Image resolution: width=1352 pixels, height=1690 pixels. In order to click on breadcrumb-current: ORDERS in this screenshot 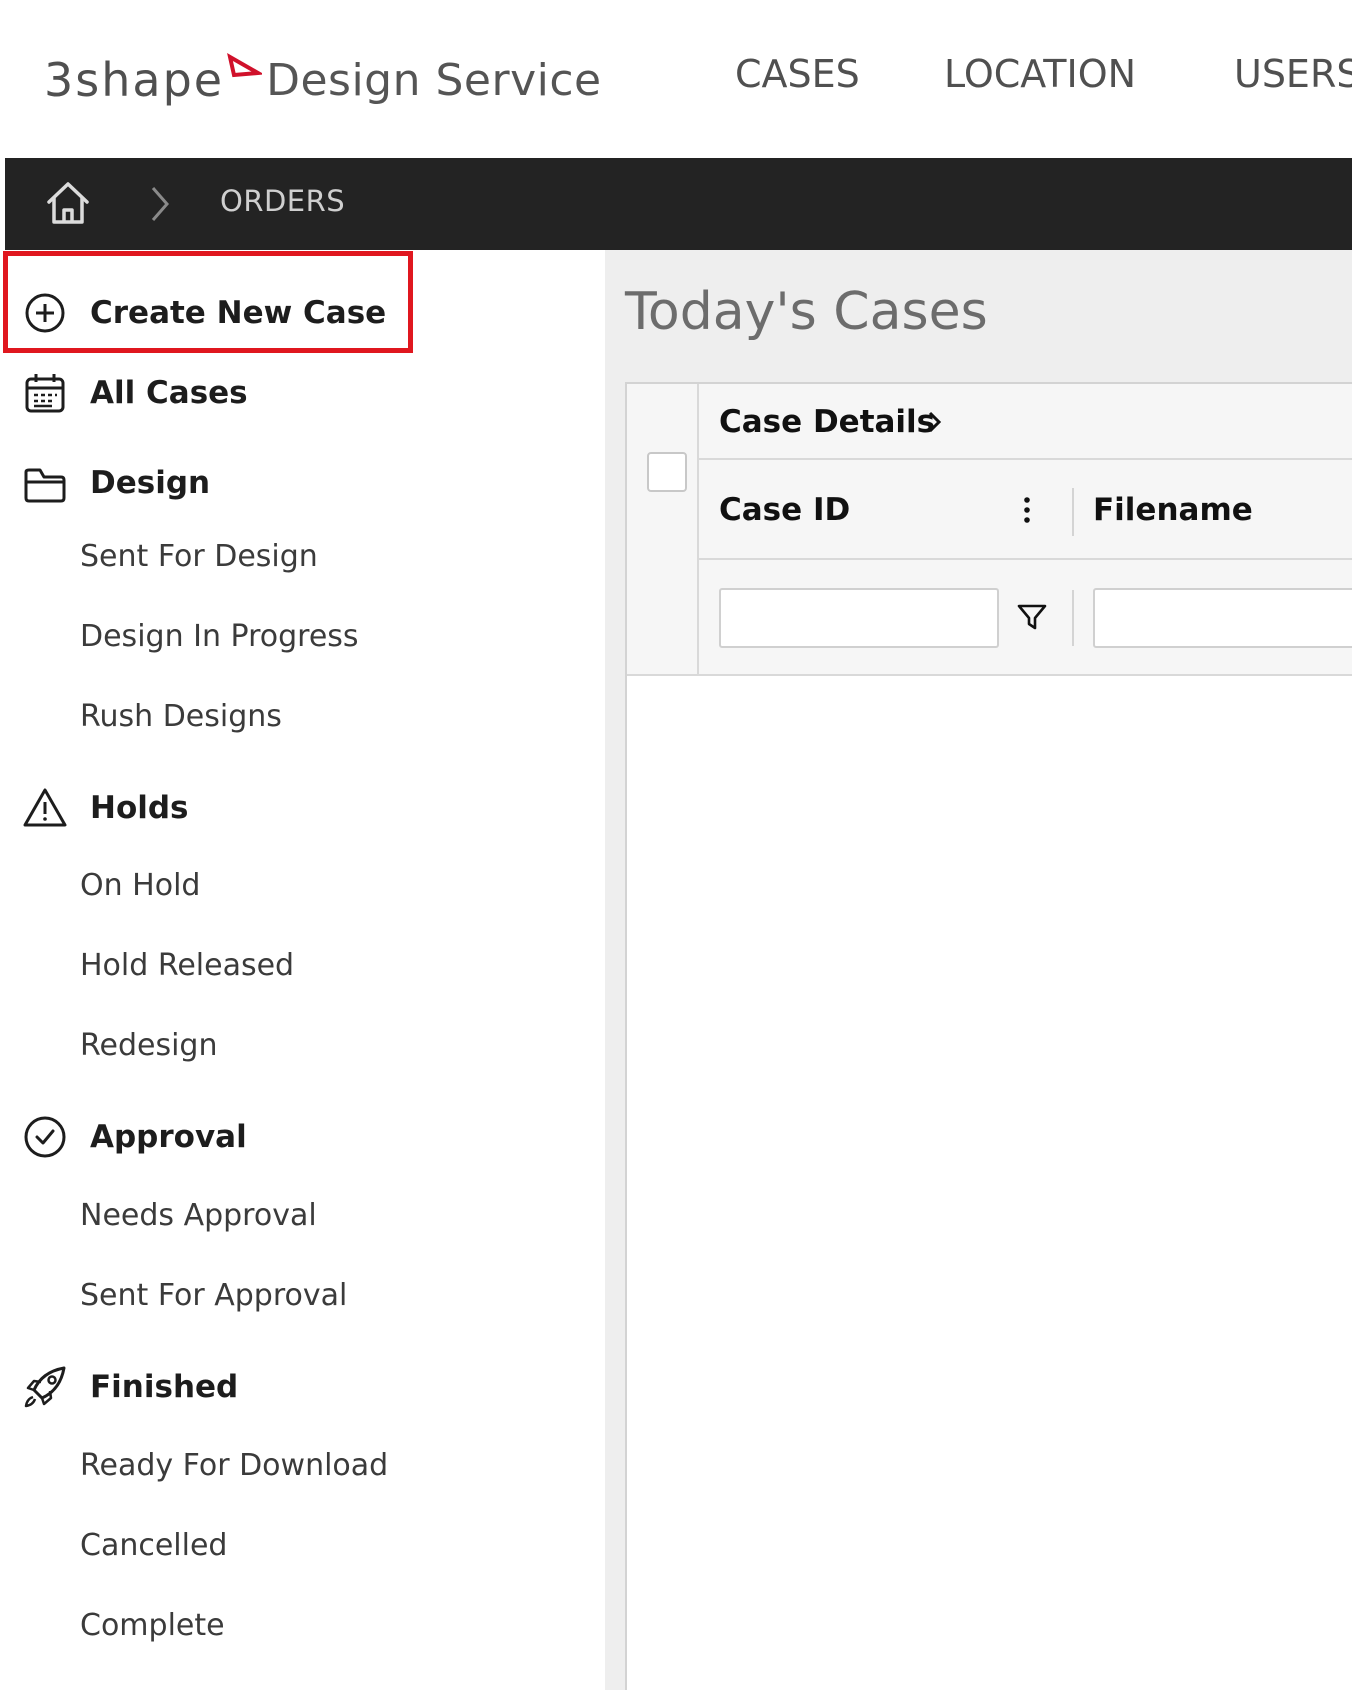, I will do `click(282, 201)`.